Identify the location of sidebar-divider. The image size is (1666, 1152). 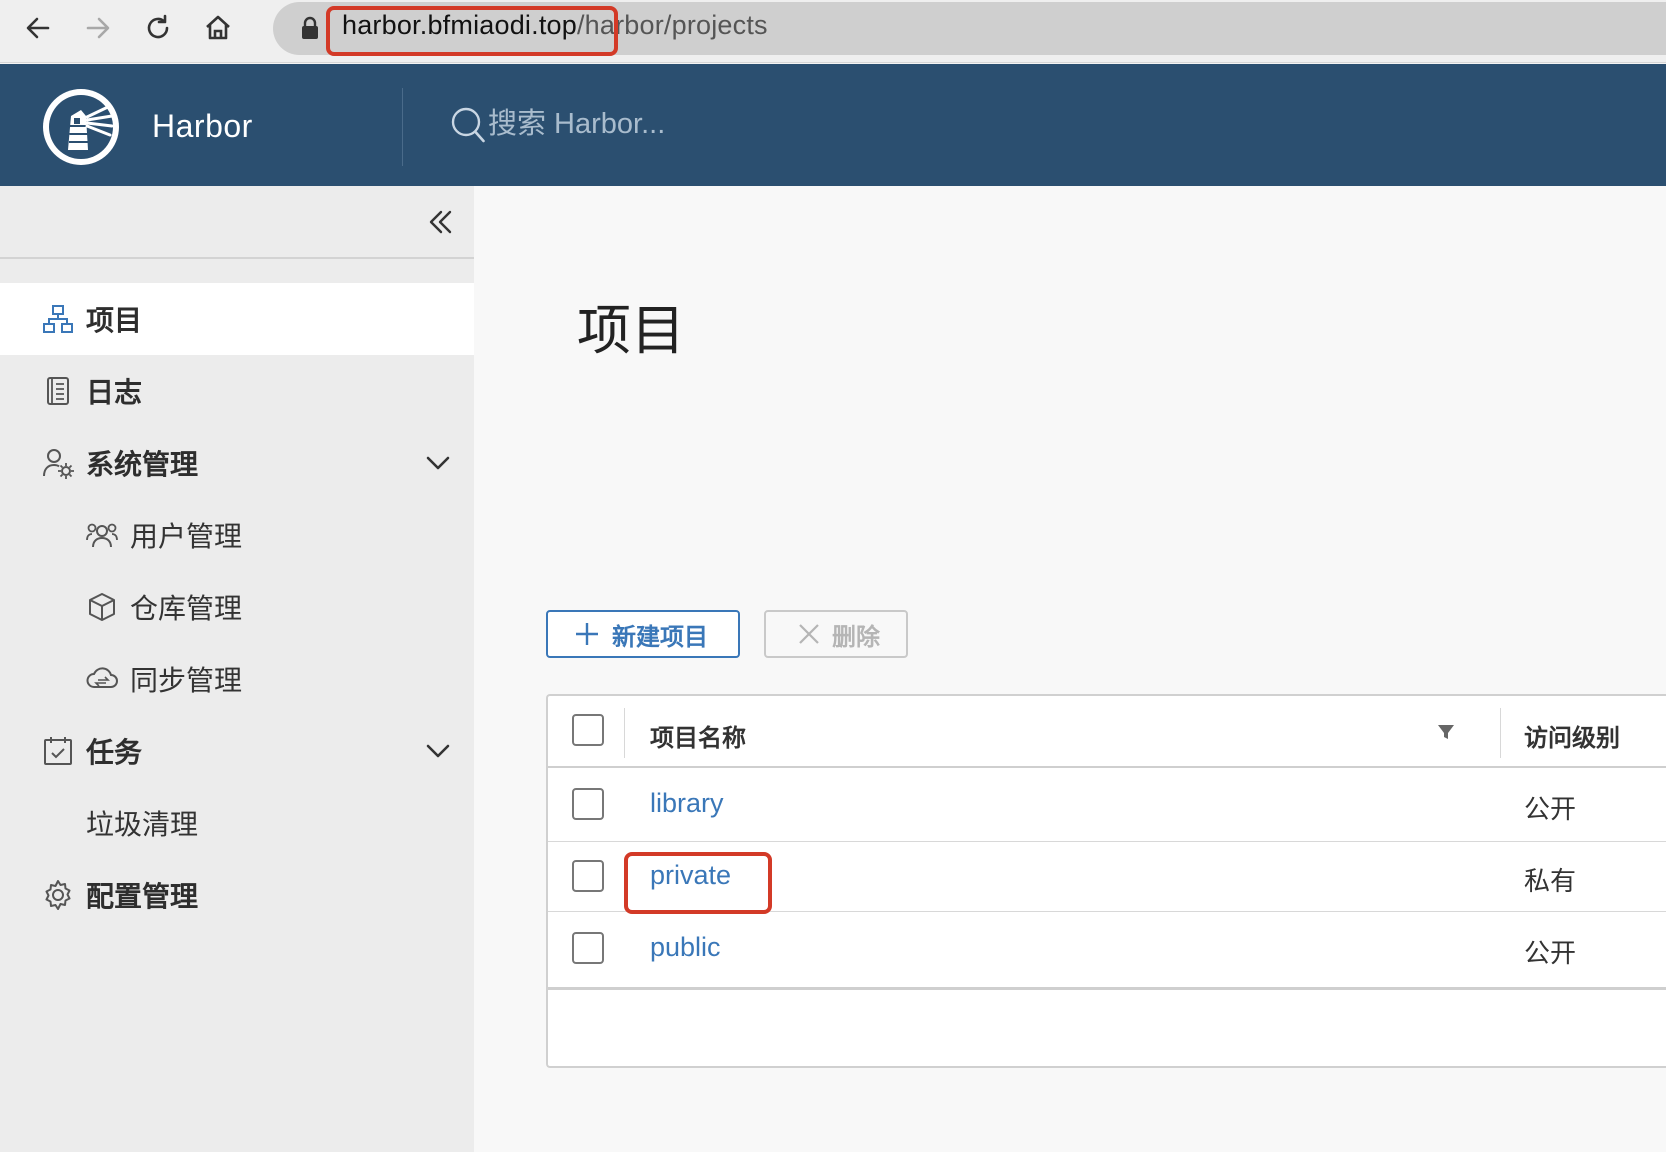
(237, 258).